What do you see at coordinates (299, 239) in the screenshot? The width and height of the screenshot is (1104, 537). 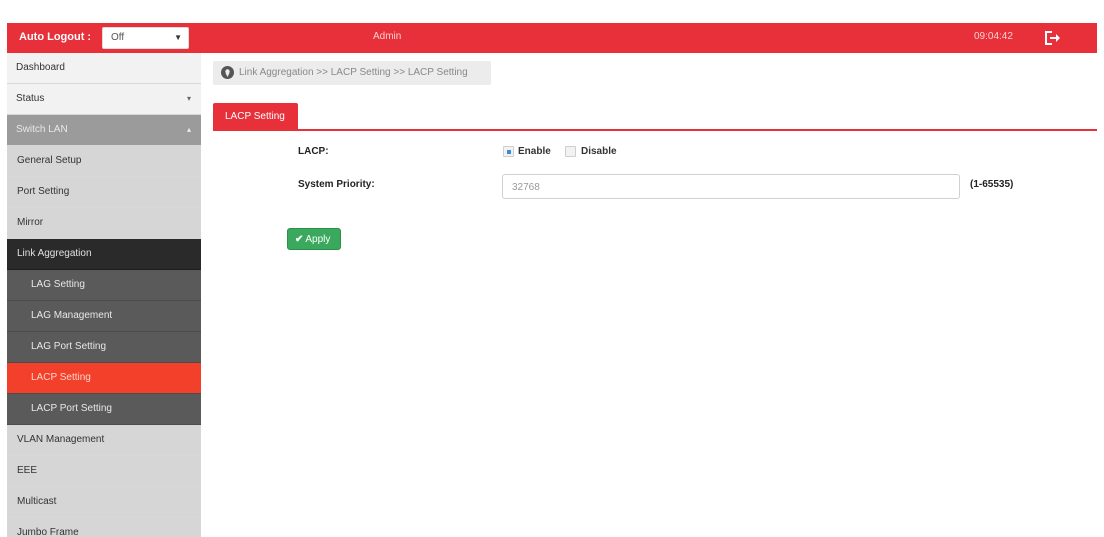 I see `check-icon: ✔` at bounding box center [299, 239].